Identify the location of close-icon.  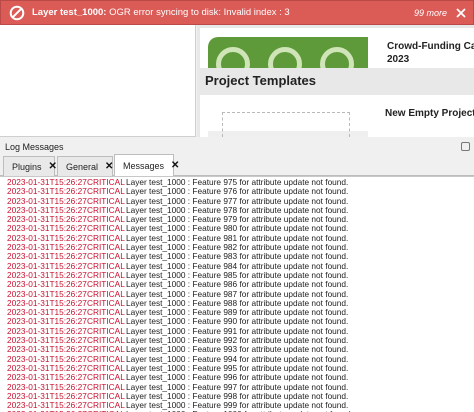
(461, 13).